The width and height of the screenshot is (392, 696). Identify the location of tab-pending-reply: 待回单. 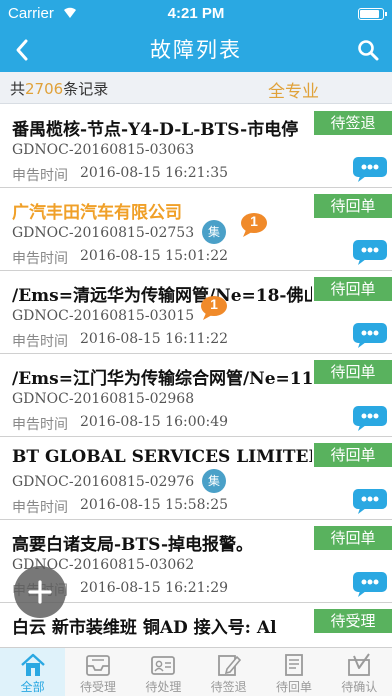
(293, 672).